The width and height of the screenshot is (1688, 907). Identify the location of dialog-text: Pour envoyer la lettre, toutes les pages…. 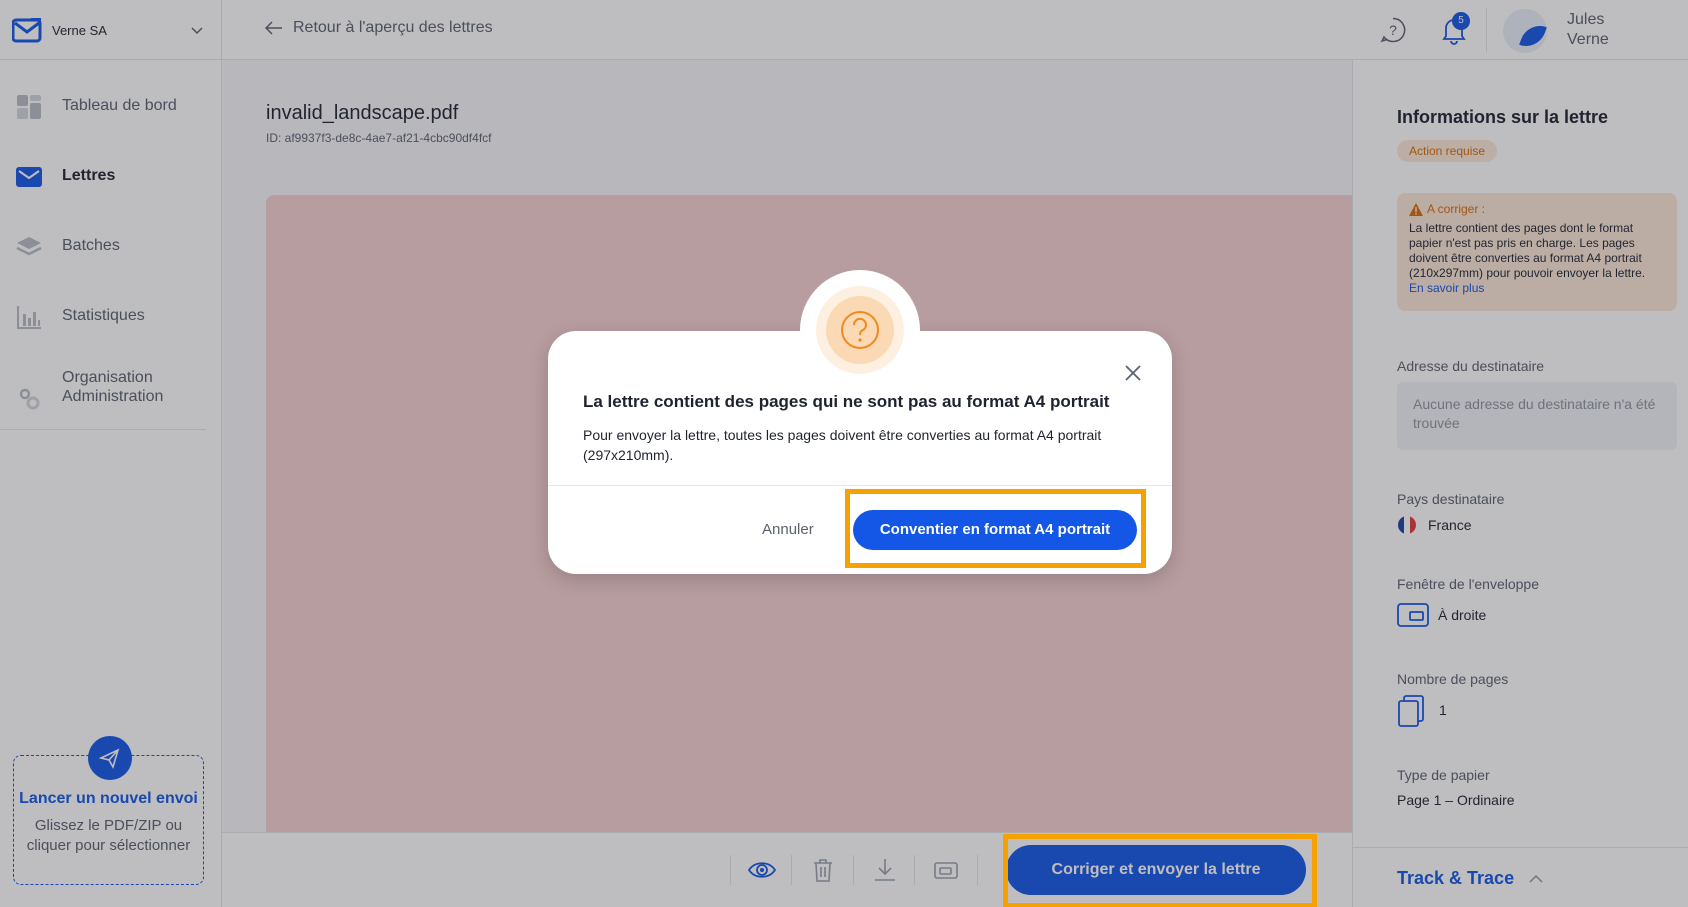
(842, 445).